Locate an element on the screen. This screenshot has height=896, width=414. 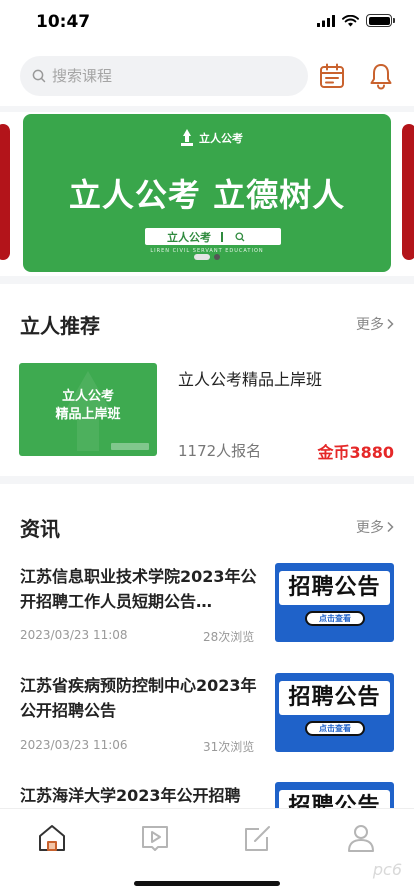
search-bar is located at coordinates (164, 76).